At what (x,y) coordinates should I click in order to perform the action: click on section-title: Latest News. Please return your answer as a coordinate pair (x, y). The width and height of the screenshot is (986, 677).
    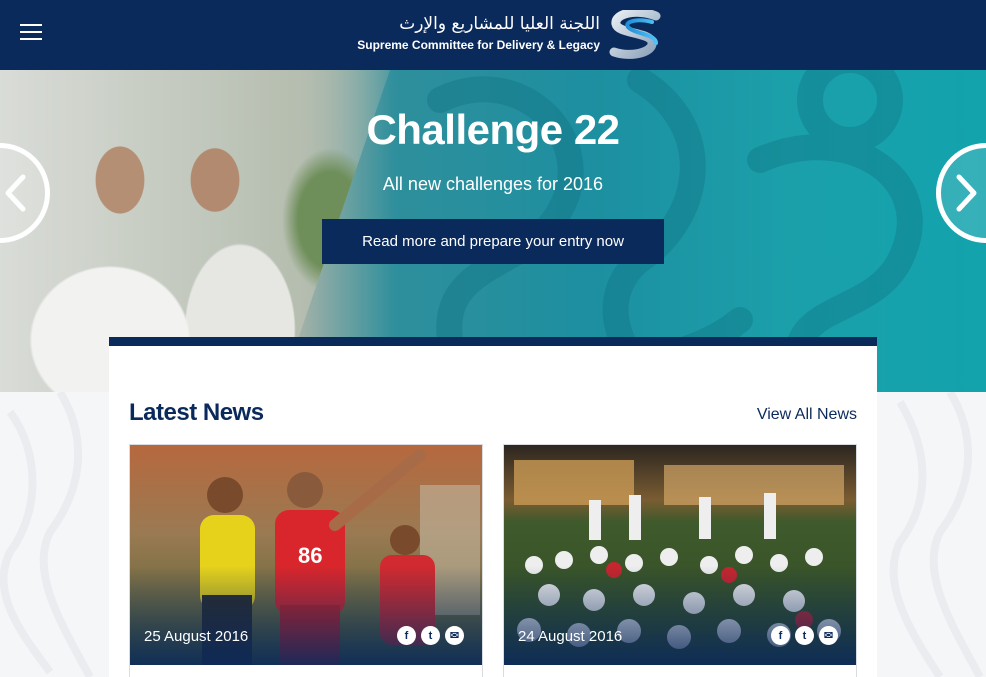
    Looking at the image, I should click on (196, 412).